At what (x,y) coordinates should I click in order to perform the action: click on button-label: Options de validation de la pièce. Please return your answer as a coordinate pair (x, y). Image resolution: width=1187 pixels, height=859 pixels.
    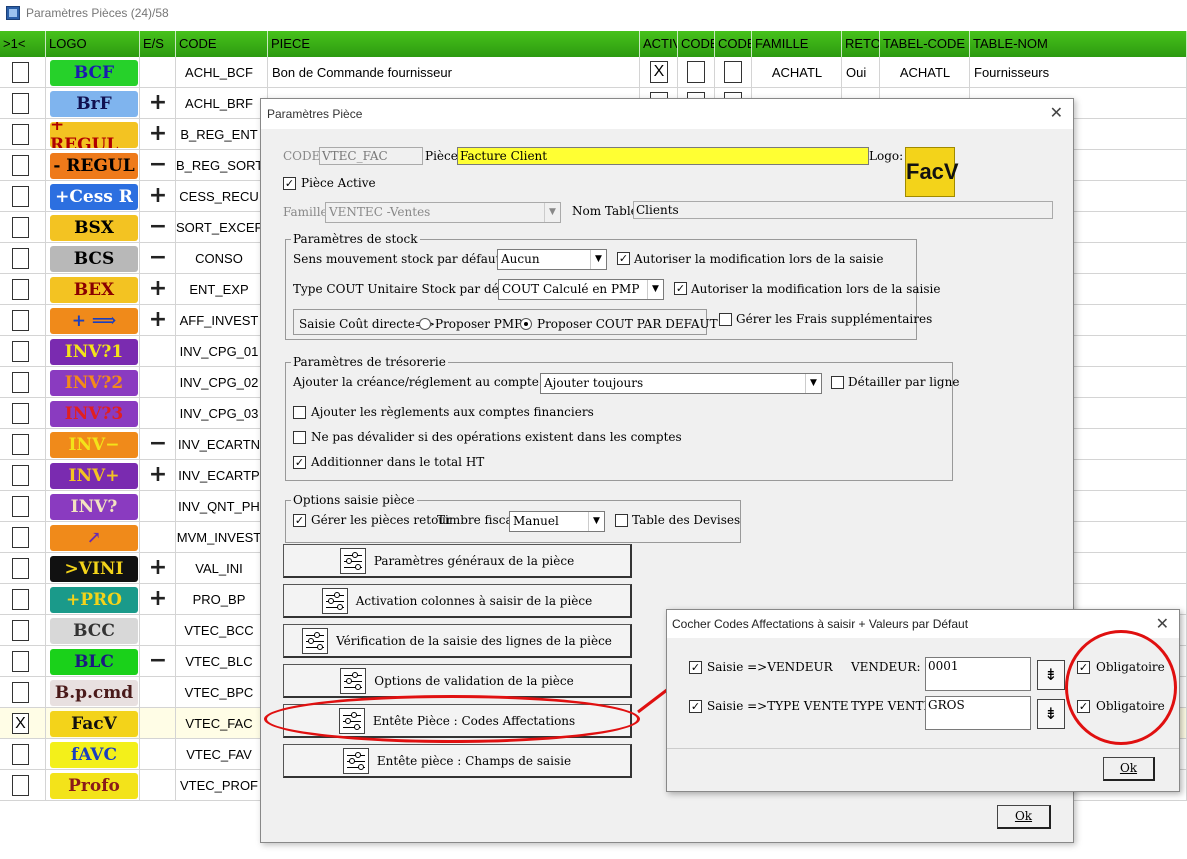
    Looking at the image, I should click on (474, 680).